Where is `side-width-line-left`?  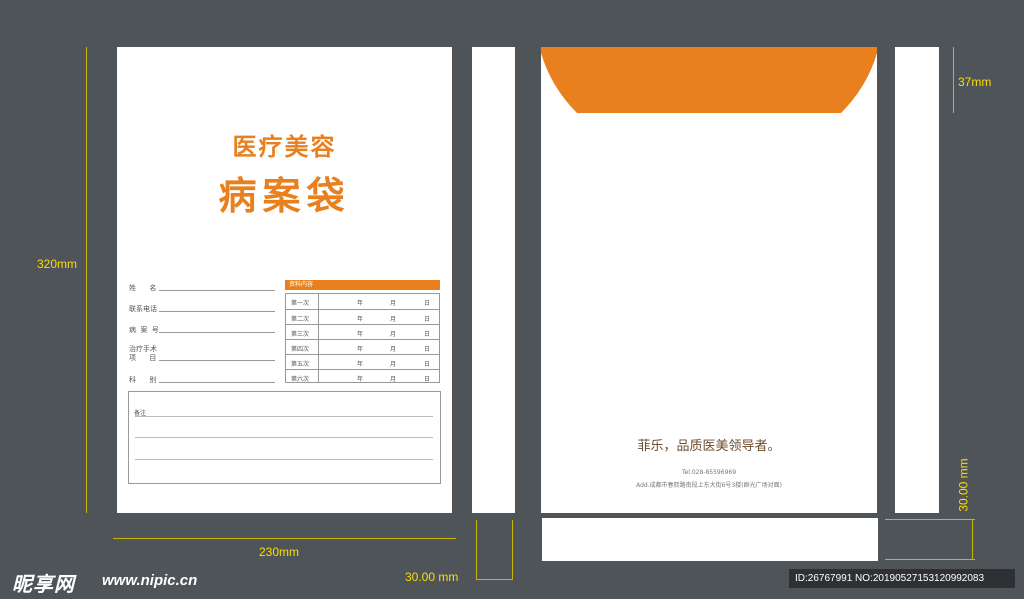
side-width-line-left is located at coordinates (476, 550).